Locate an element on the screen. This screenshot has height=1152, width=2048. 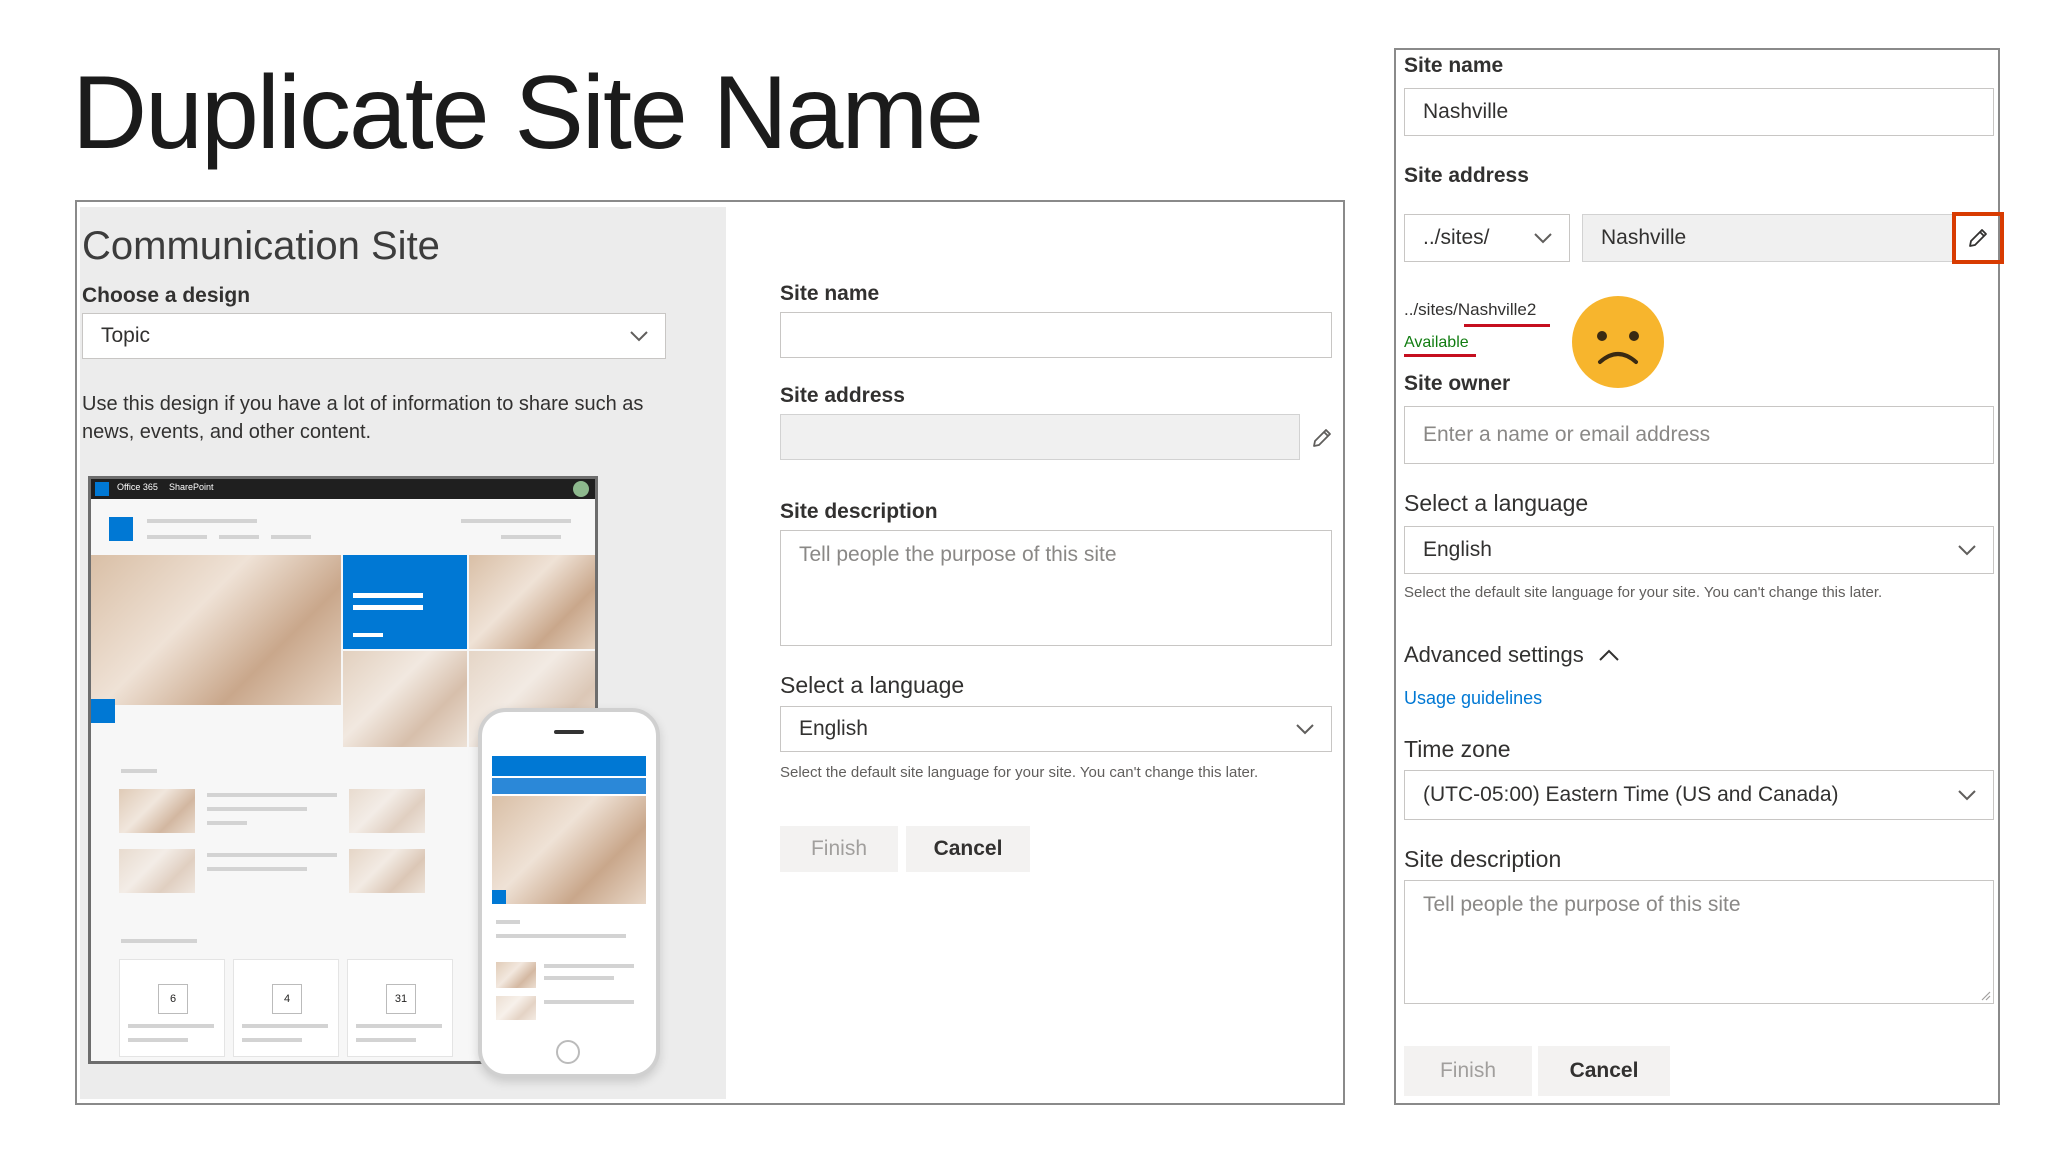
availability-underline is located at coordinates (1440, 355).